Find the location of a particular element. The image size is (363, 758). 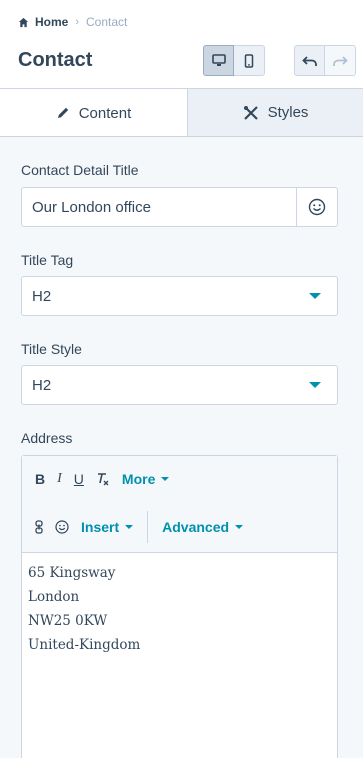

desktop-icon is located at coordinates (218, 60).